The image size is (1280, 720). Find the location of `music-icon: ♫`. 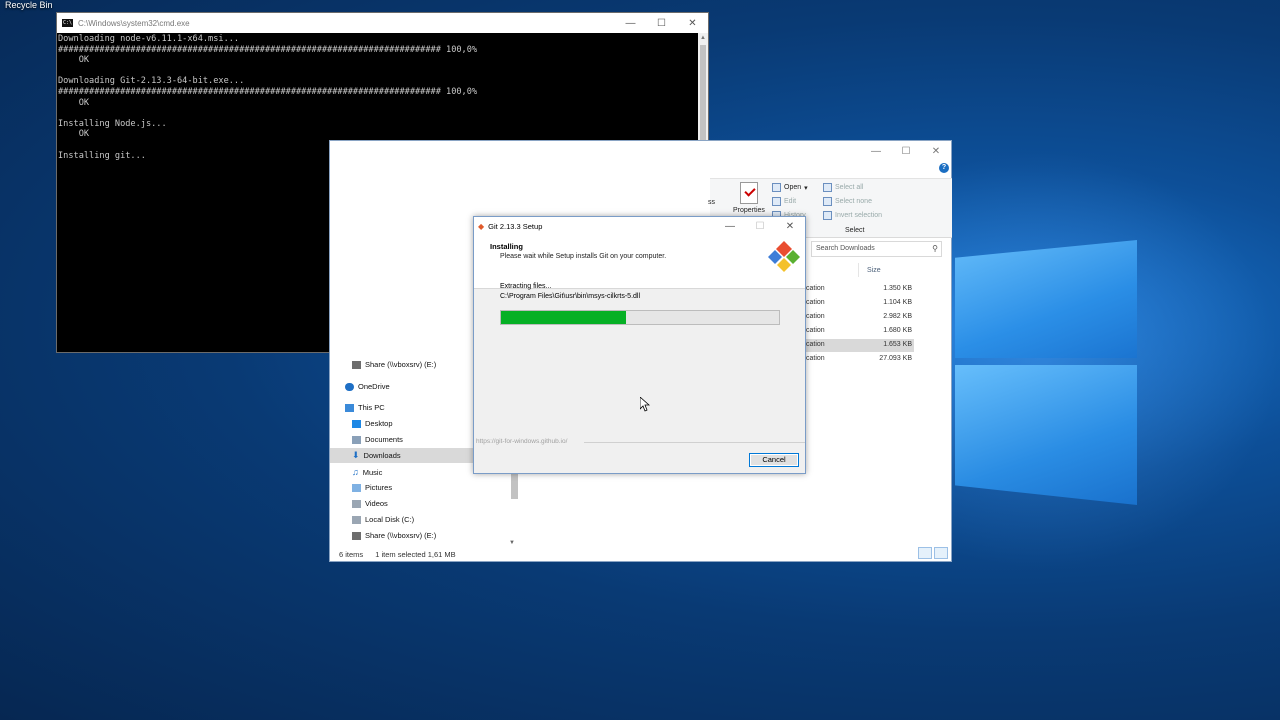

music-icon: ♫ is located at coordinates (355, 472).